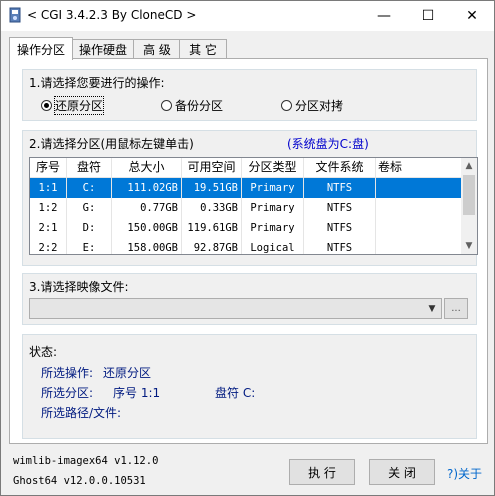 The image size is (495, 496). I want to click on tab-advanced: 高 级, so click(157, 49).